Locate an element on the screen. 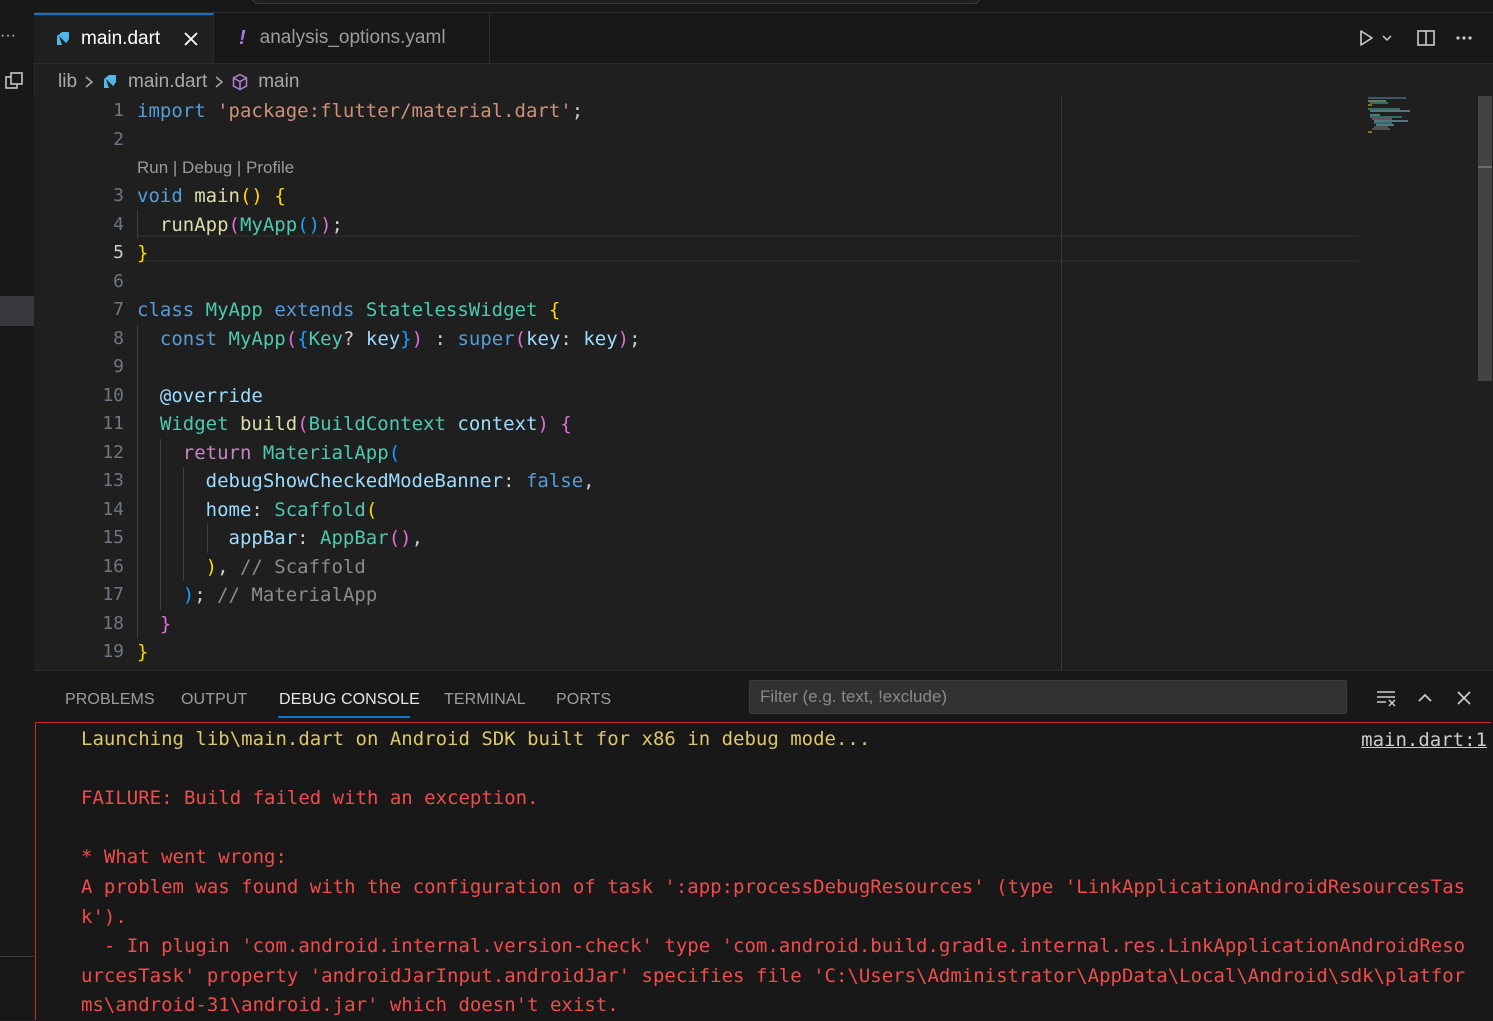  code-line: void main() { is located at coordinates (211, 196).